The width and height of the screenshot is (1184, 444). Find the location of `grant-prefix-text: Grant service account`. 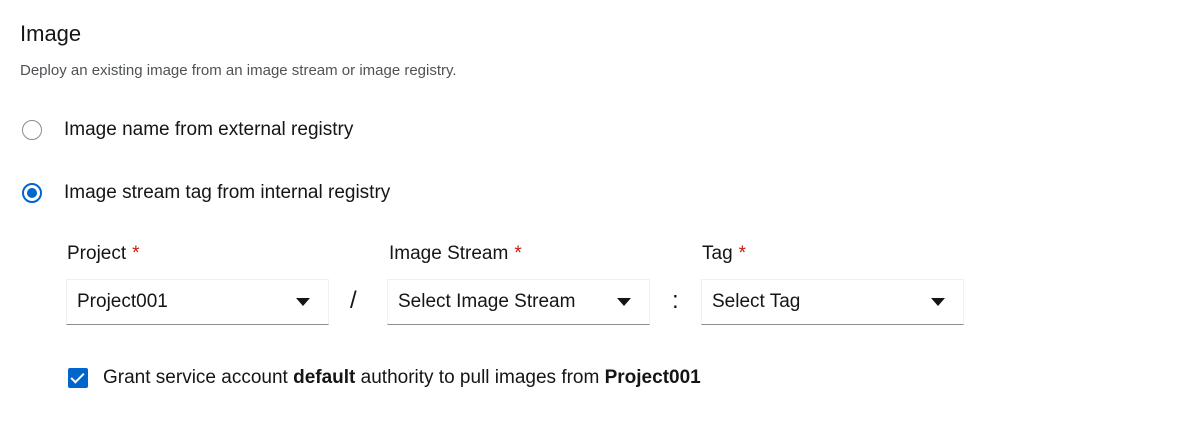

grant-prefix-text: Grant service account is located at coordinates (195, 377).